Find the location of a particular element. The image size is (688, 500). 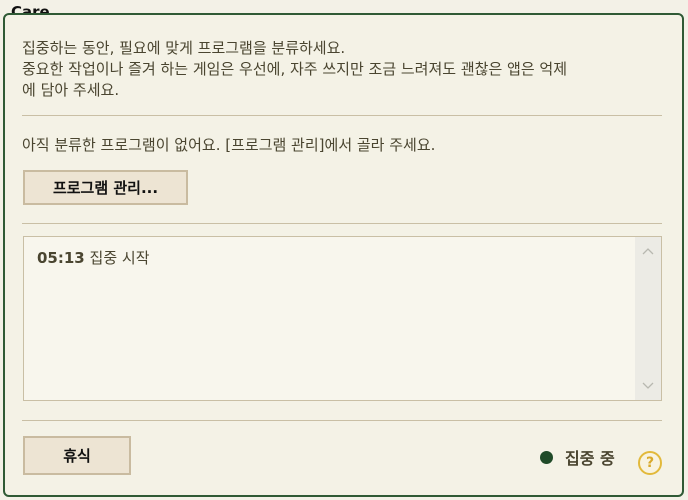

chevron-up-icon is located at coordinates (648, 251).